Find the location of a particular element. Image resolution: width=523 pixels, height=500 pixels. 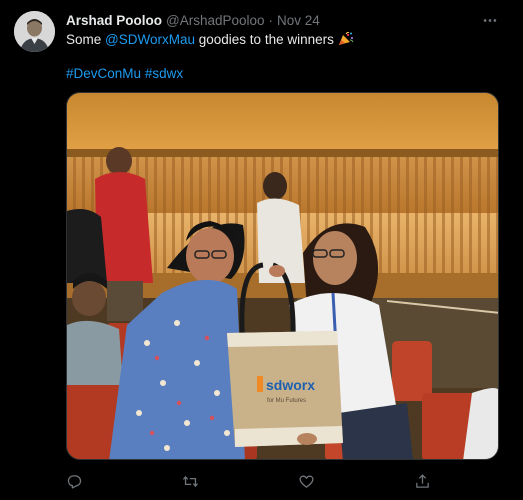

reply-icon is located at coordinates (74, 481).